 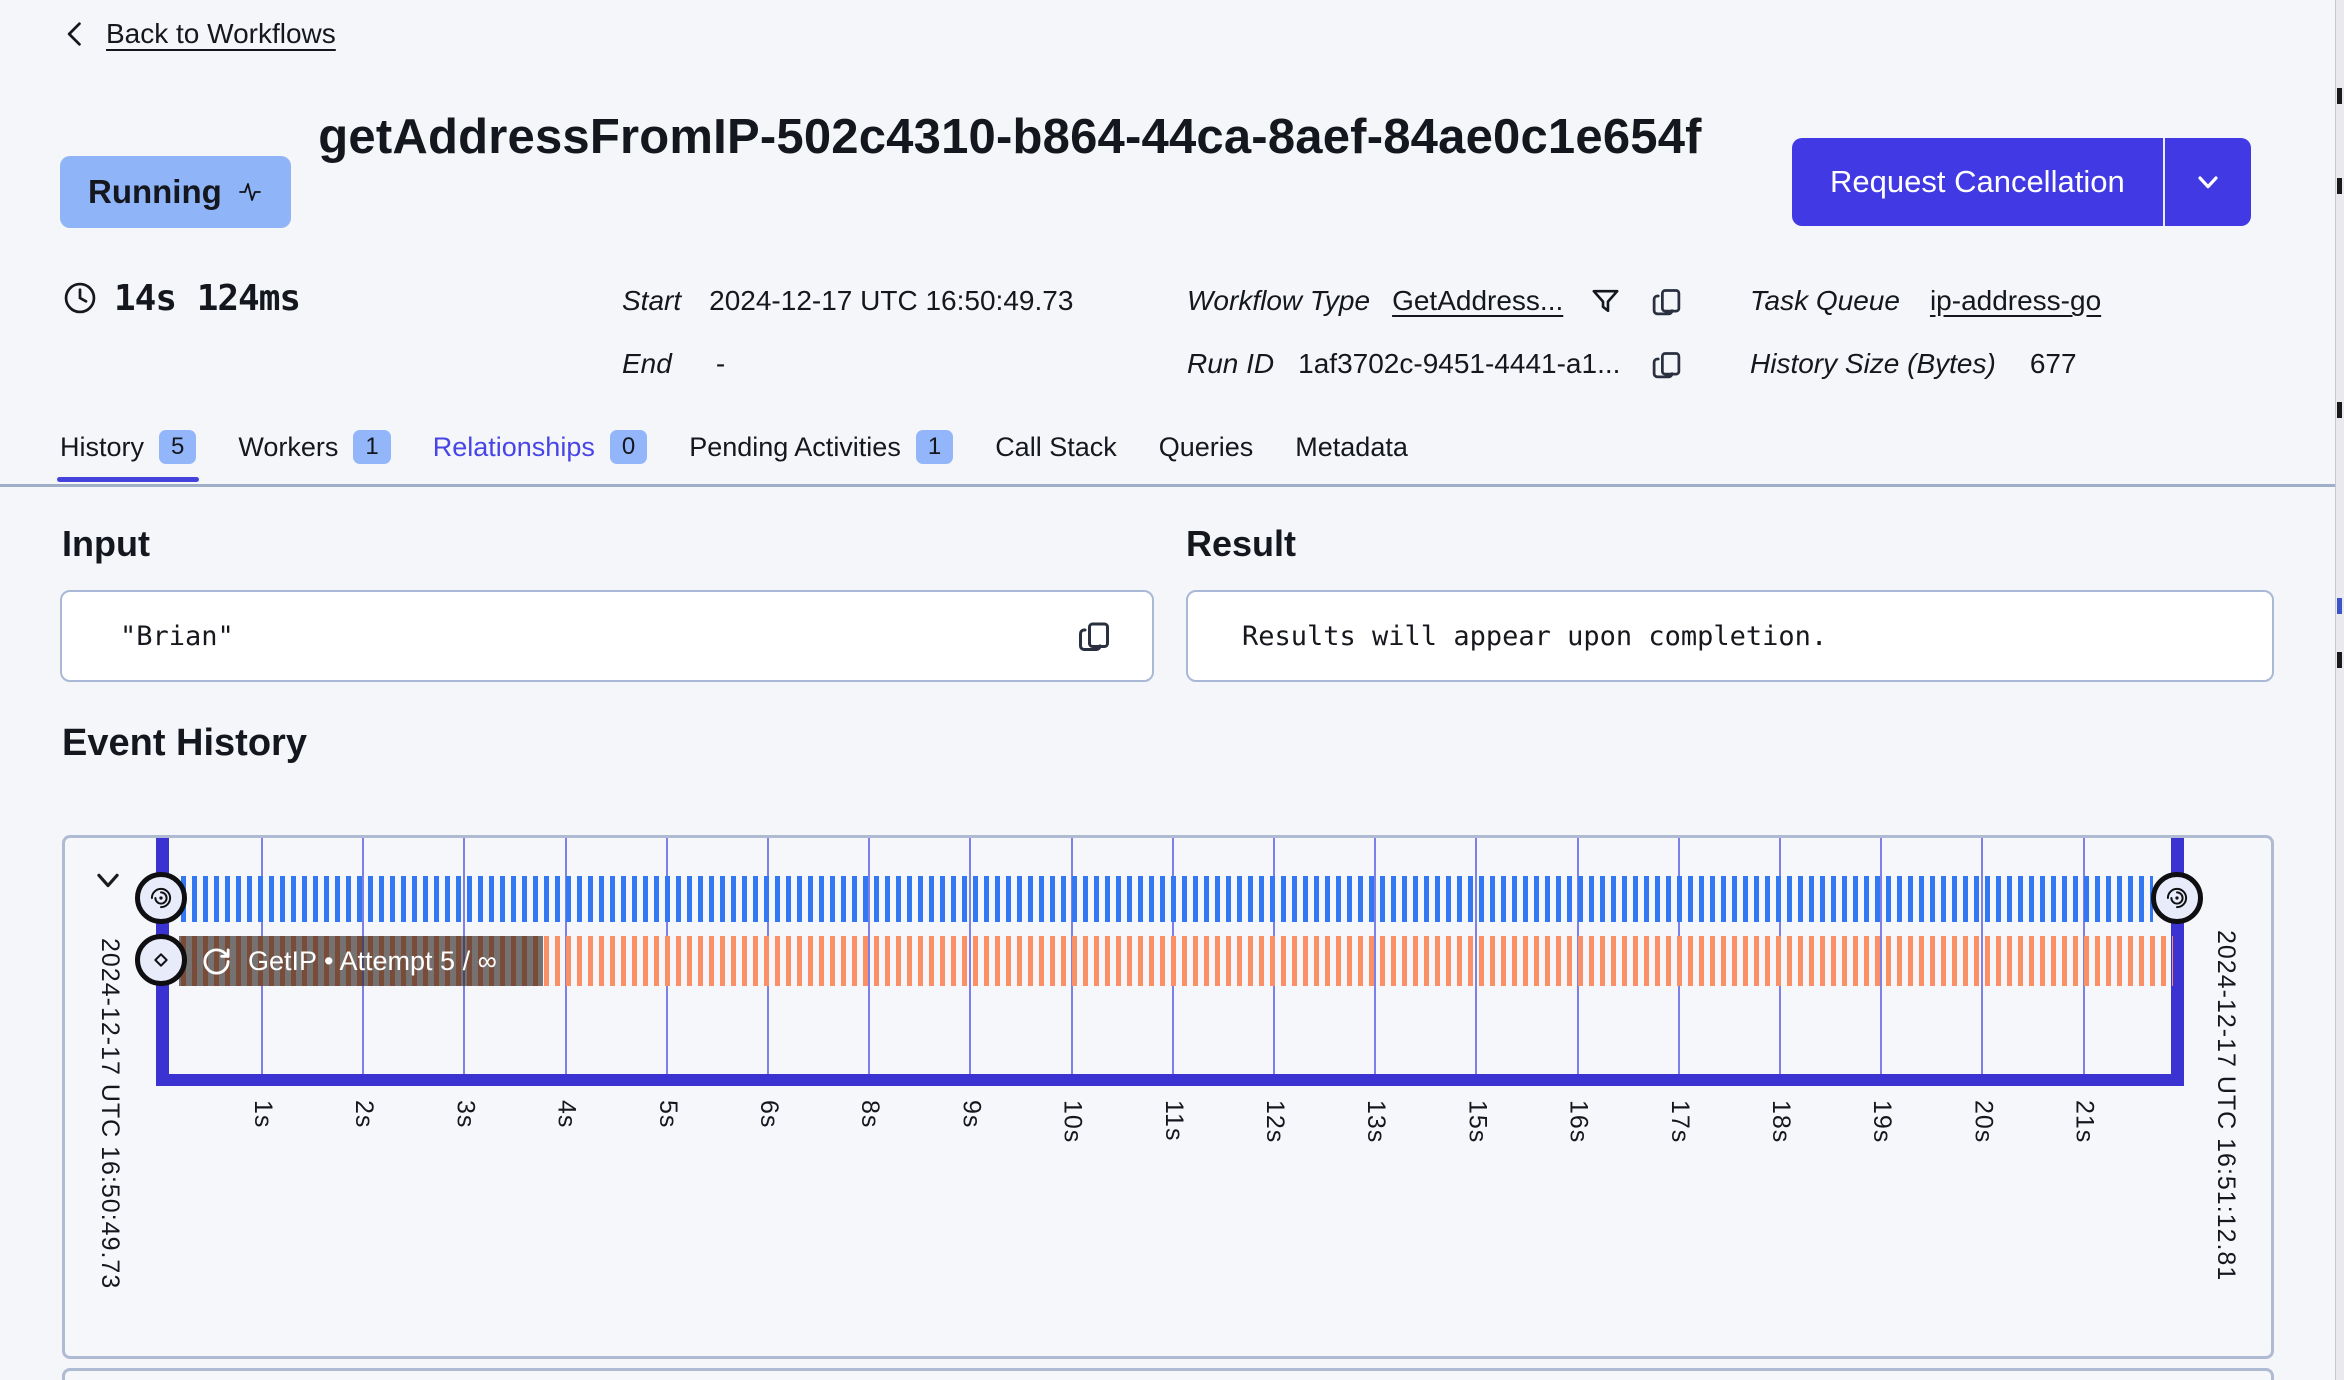 I want to click on result-payload-box: Results will appear upon completion., so click(x=1730, y=636).